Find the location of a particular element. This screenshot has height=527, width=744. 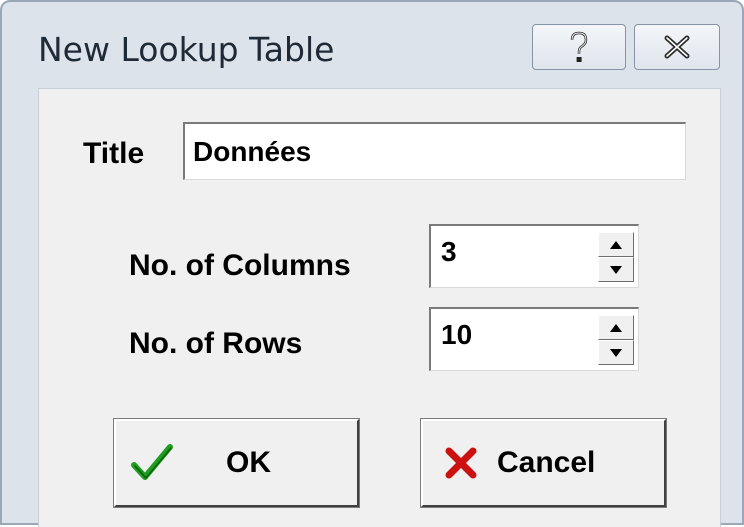

x-icon is located at coordinates (461, 463).